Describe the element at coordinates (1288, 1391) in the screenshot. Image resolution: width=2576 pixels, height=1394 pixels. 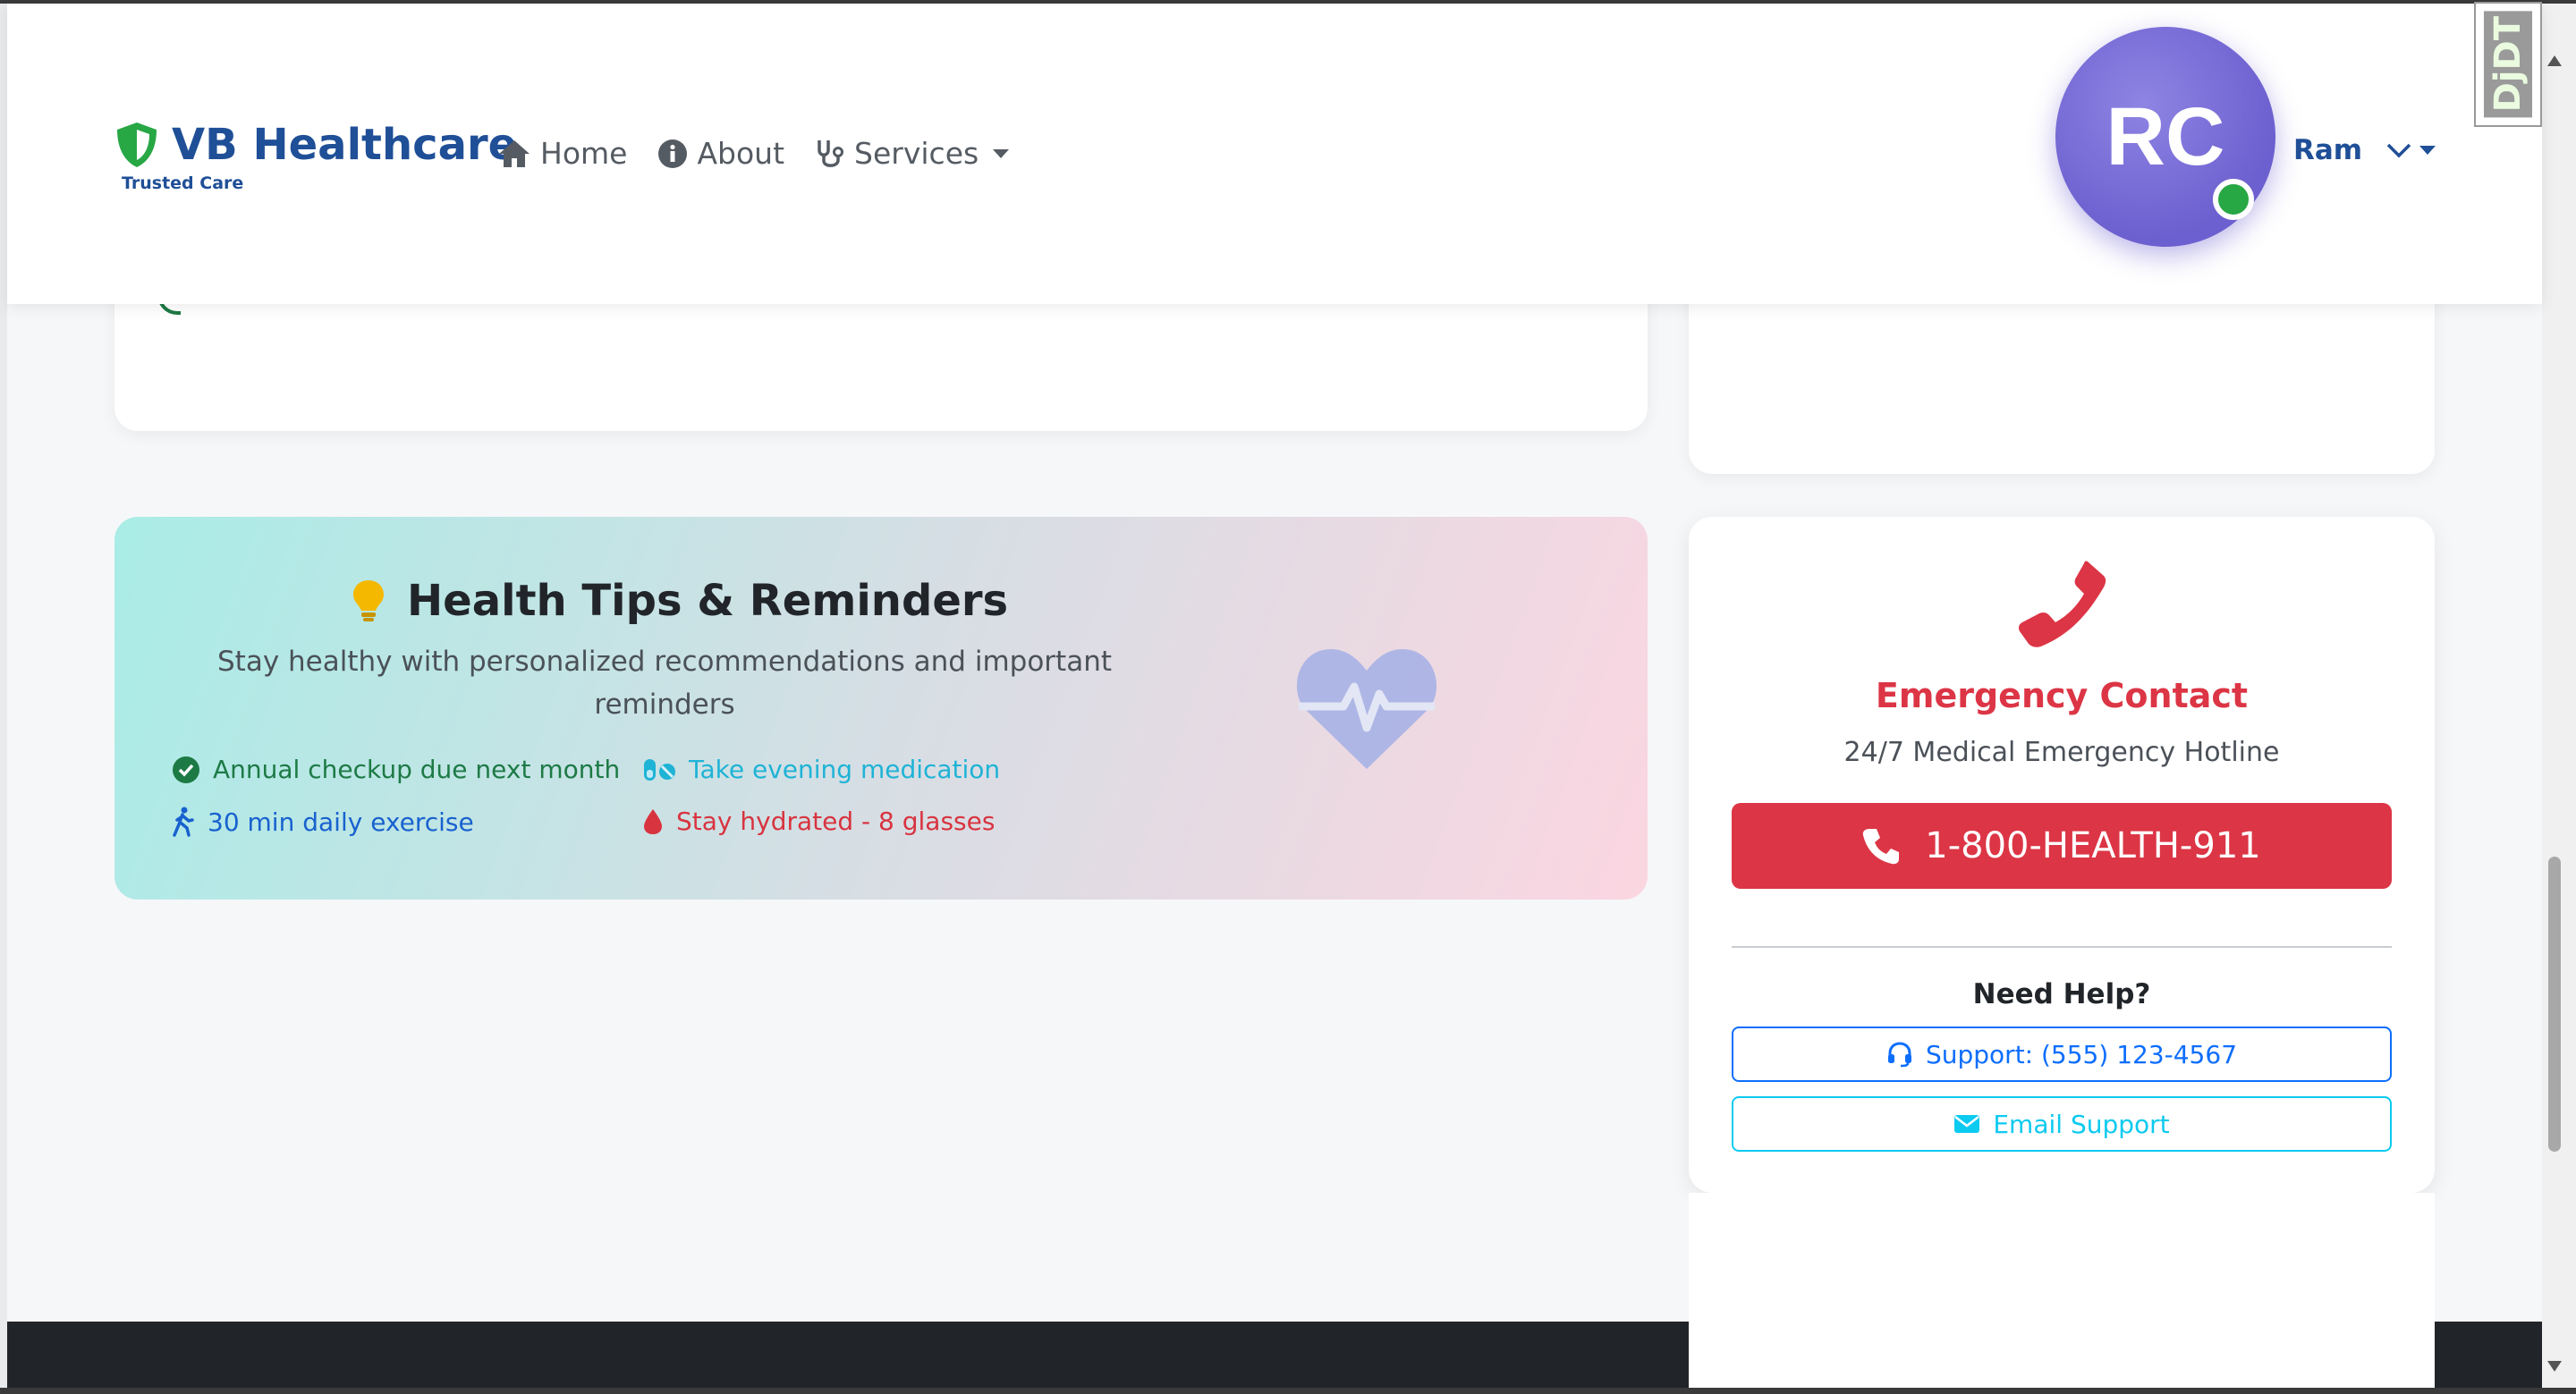
I see `window-frame-bottom` at that location.